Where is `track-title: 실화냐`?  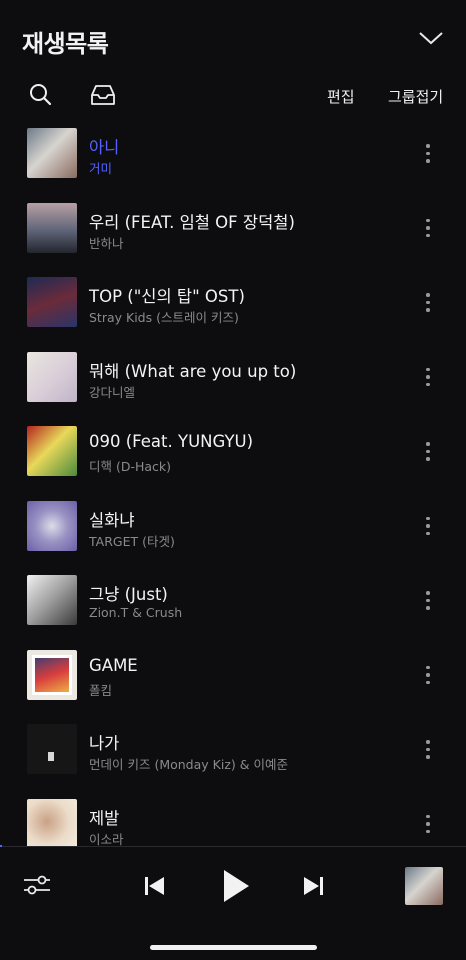
track-title: 실화냐 is located at coordinates (112, 520).